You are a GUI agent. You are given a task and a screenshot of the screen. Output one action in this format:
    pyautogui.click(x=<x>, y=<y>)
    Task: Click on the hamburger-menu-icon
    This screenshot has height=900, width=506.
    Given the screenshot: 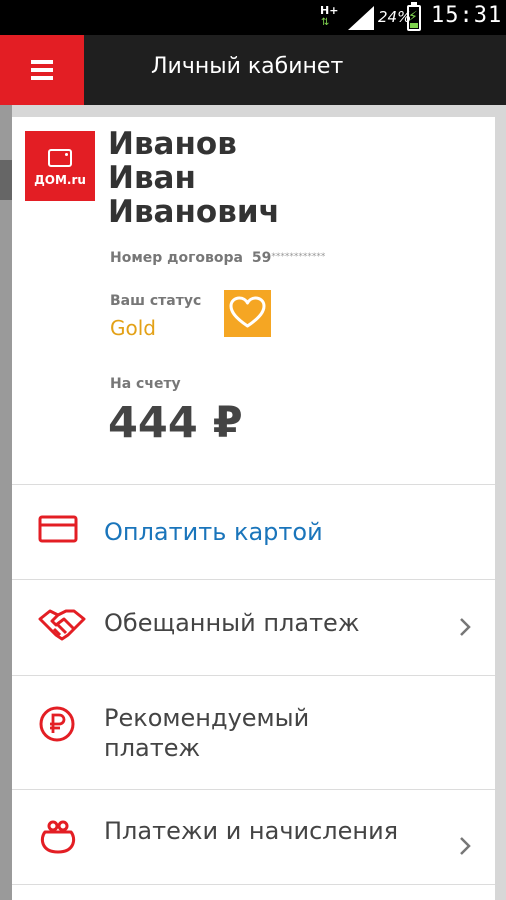 What is the action you would take?
    pyautogui.click(x=42, y=62)
    